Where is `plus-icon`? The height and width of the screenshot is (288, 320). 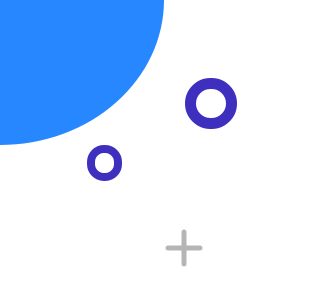 plus-icon is located at coordinates (184, 248).